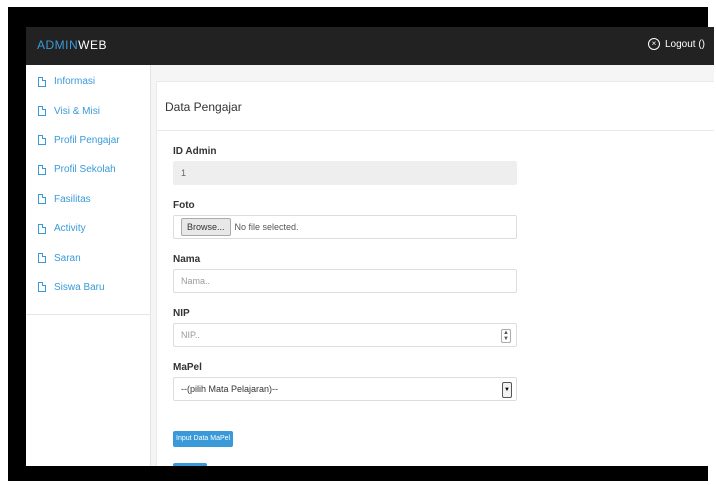 This screenshot has height=485, width=716. Describe the element at coordinates (75, 82) in the screenshot. I see `sidebar-item-label: Informasi` at that location.